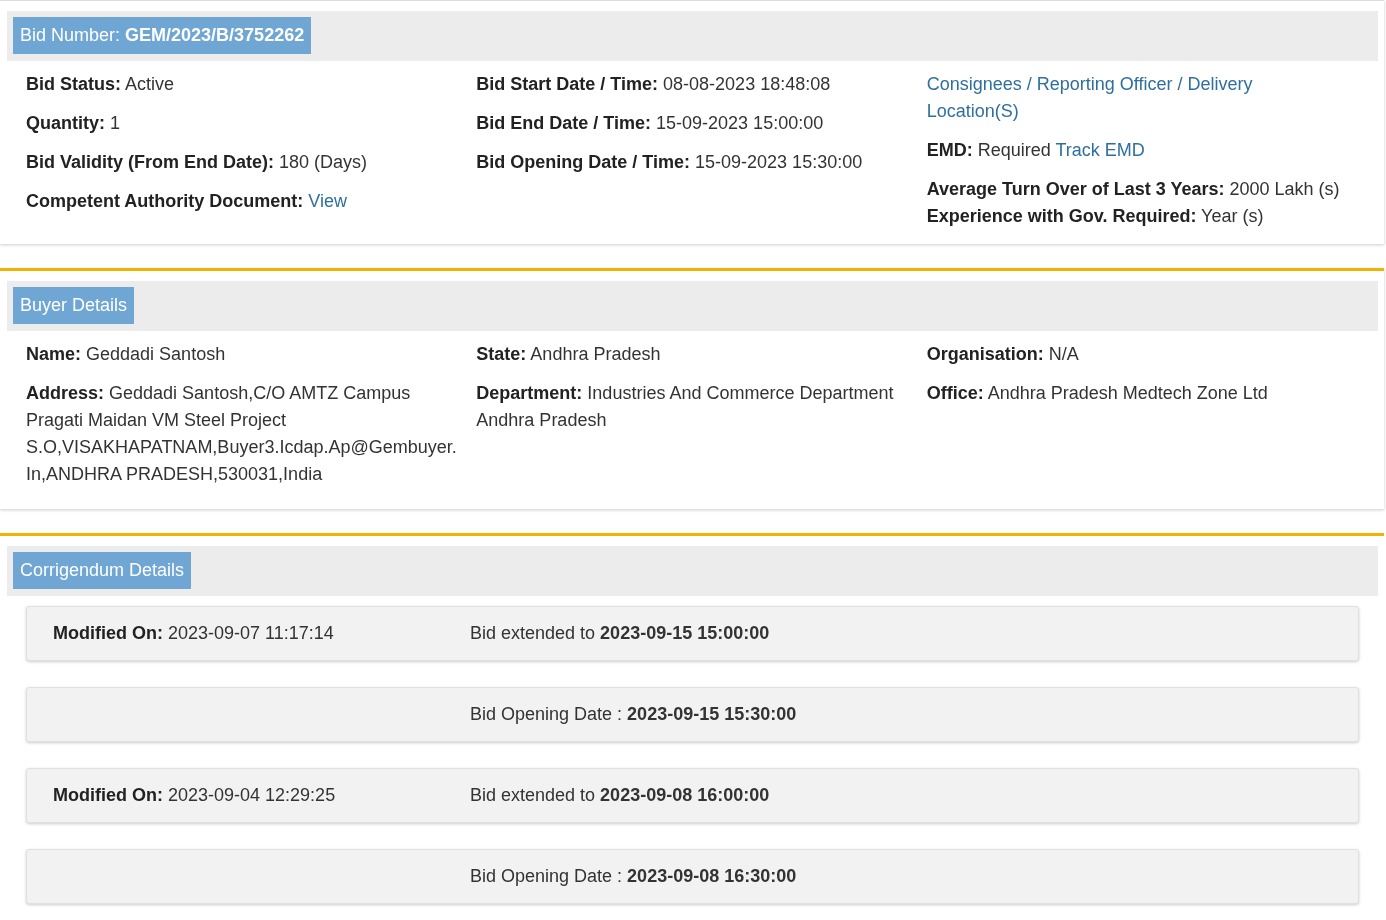  What do you see at coordinates (1036, 150) in the screenshot?
I see `field-text: EMD: Required Track EMD` at bounding box center [1036, 150].